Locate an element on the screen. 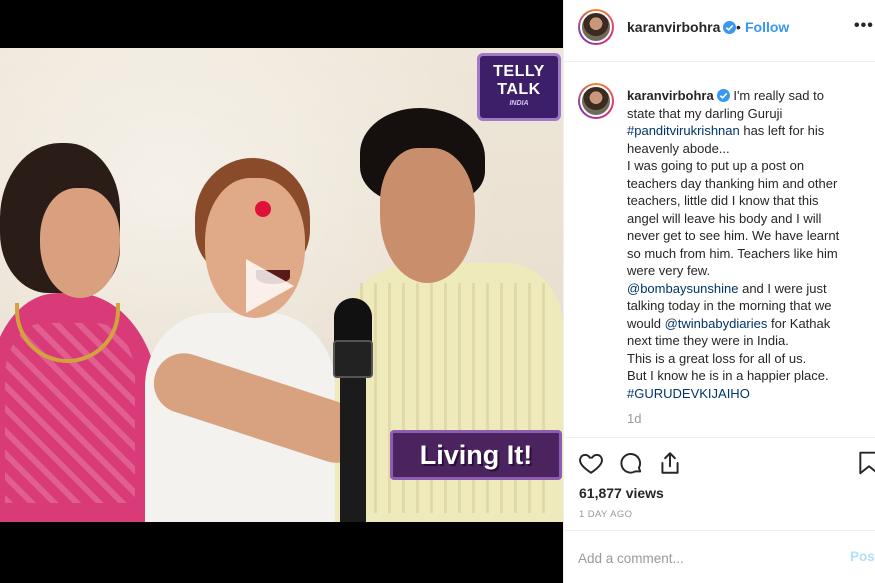 The width and height of the screenshot is (875, 583). caption-line: never get to see him. We have learnt is located at coordinates (733, 235).